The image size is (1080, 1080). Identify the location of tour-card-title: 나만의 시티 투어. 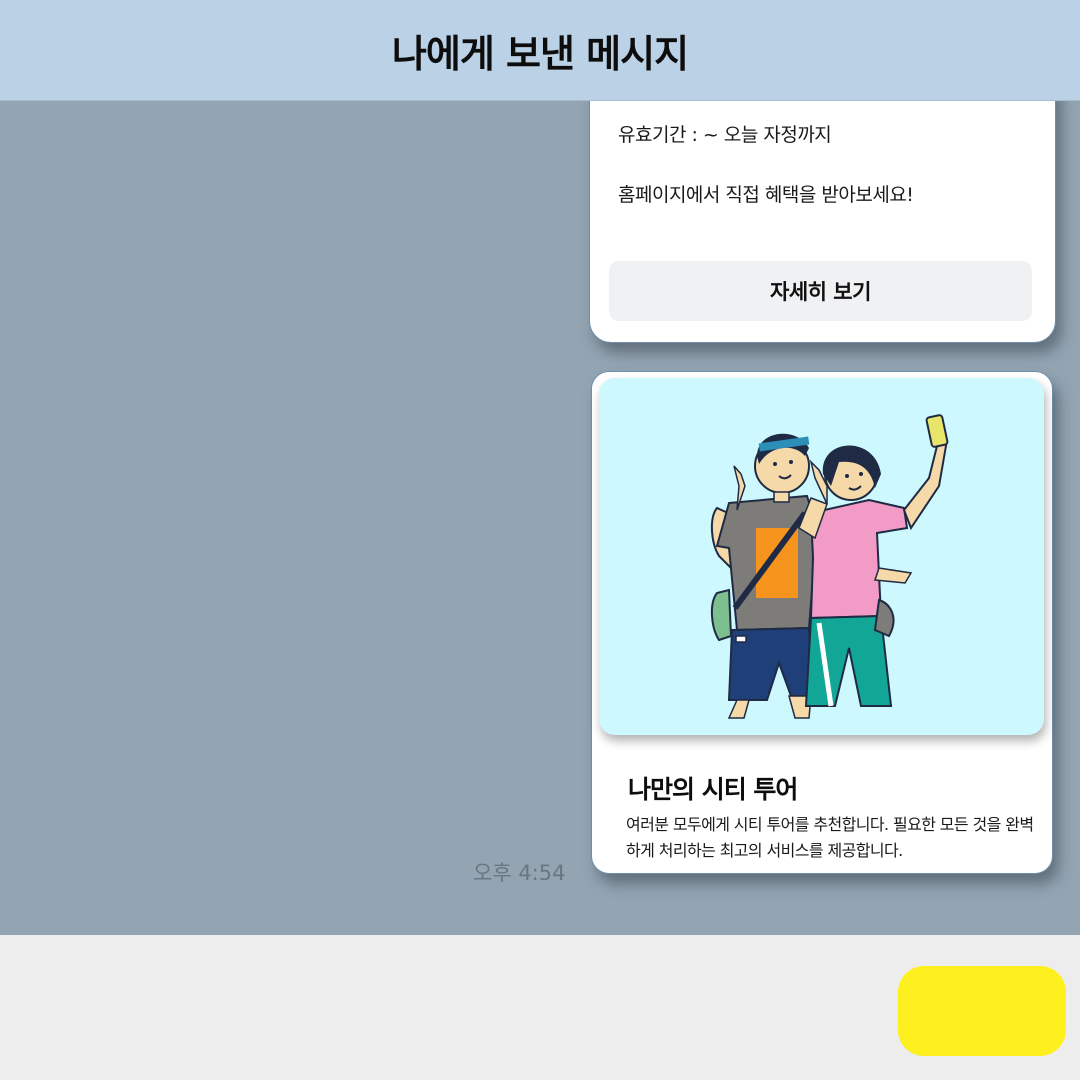
(713, 789).